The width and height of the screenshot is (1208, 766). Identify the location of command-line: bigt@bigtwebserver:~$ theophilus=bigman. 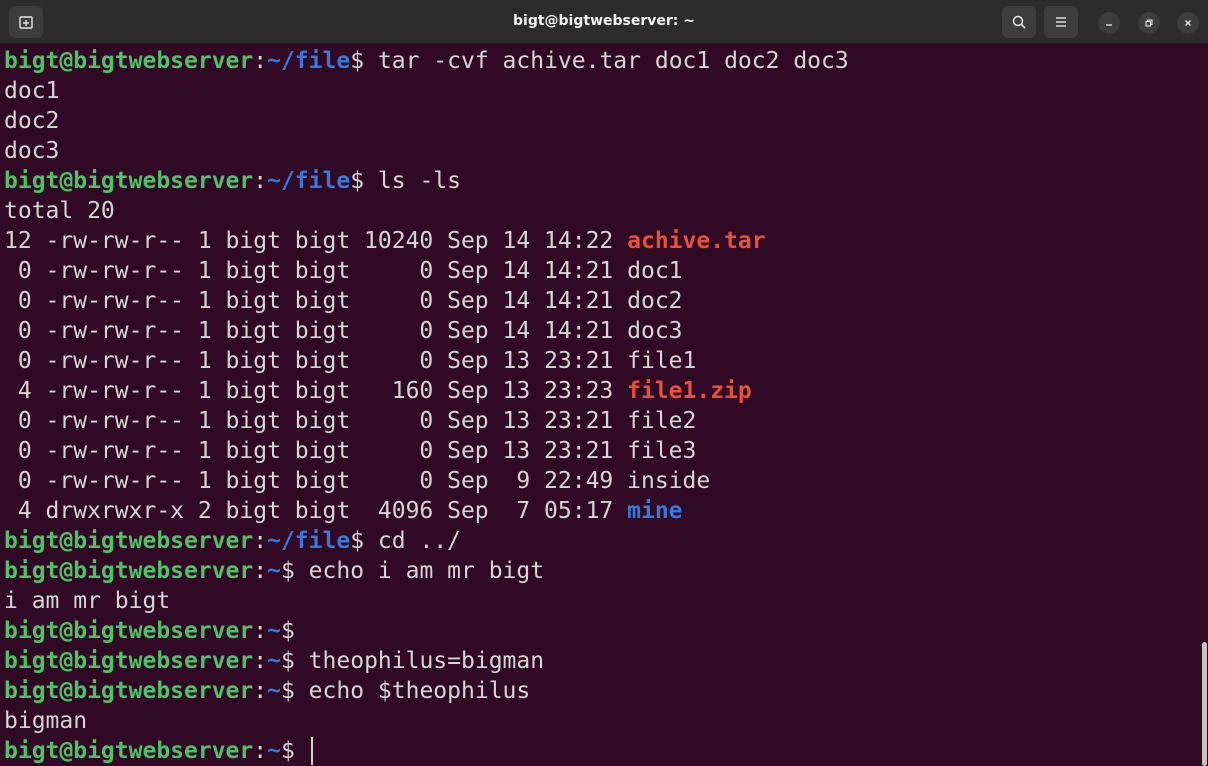
(274, 661).